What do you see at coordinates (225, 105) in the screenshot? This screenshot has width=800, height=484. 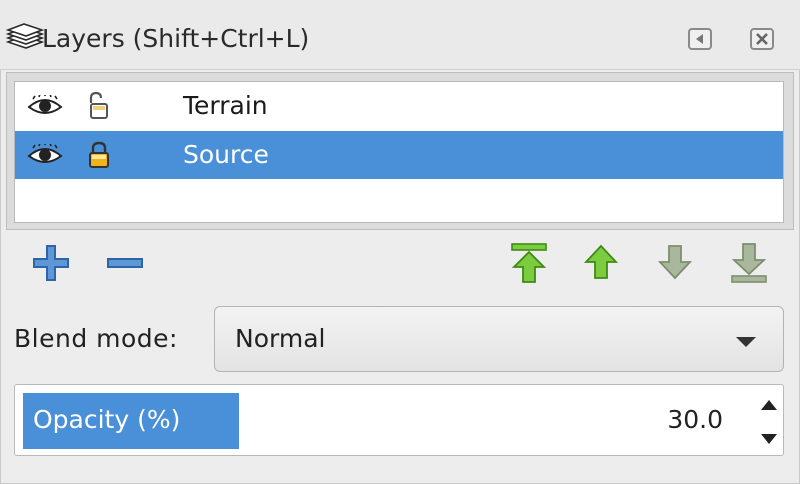 I see `layer-name: Terrain` at bounding box center [225, 105].